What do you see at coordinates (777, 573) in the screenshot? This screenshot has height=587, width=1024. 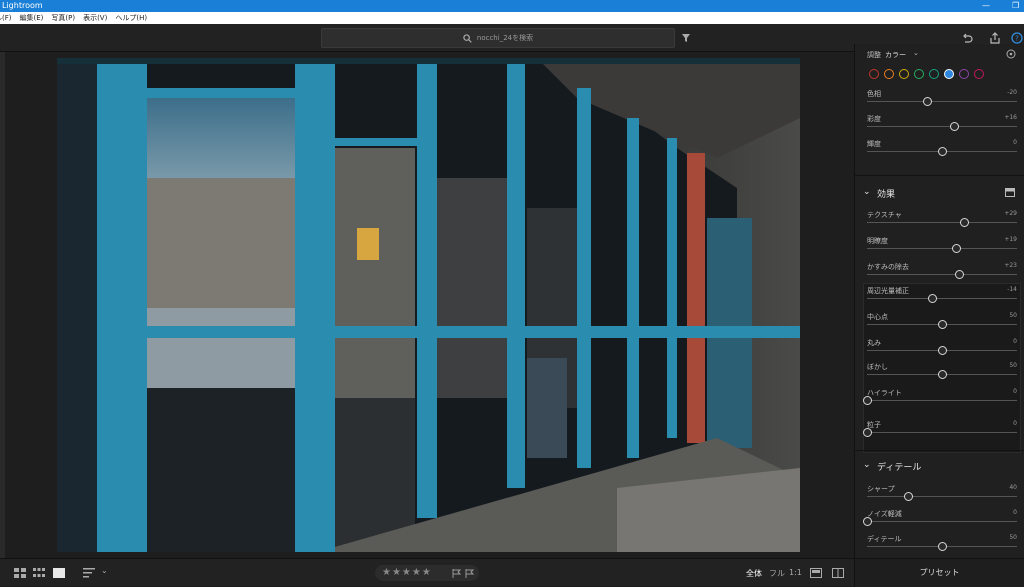 I see `view-fill-button: フル` at bounding box center [777, 573].